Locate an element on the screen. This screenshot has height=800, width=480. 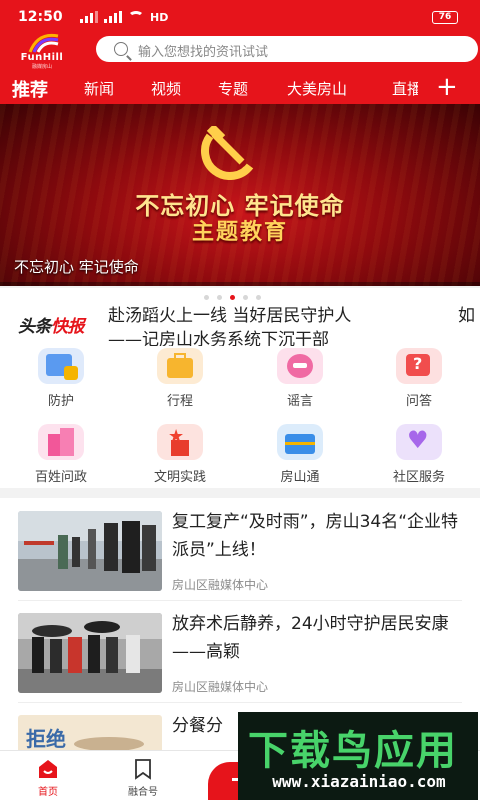
service-public-affairs: 百姓问政 is located at coordinates (61, 456).